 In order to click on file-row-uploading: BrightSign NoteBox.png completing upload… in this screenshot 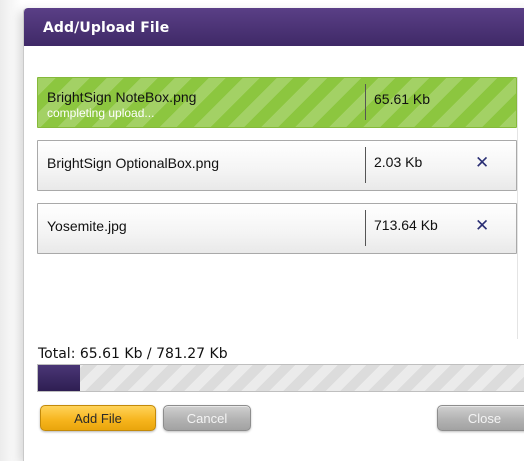, I will do `click(277, 102)`.